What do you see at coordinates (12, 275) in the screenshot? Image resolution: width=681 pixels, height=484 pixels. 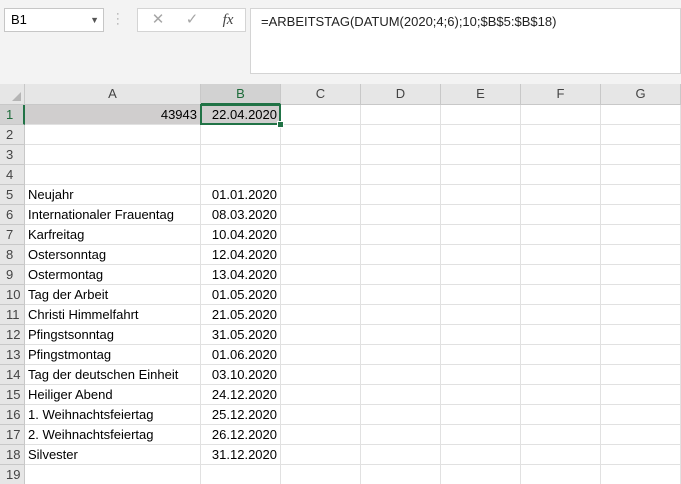 I see `row-header: 9` at bounding box center [12, 275].